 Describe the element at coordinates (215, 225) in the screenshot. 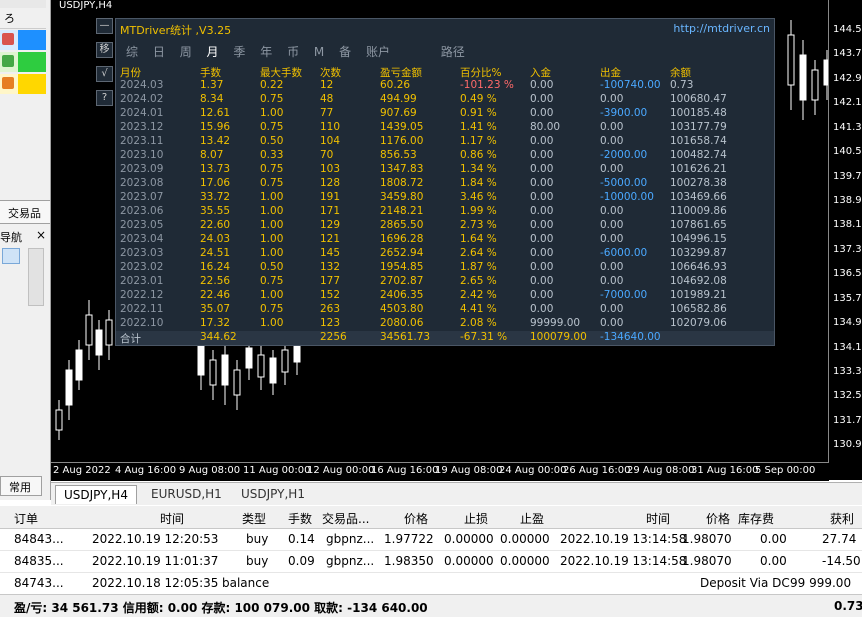

I see `stats-cell: 22.60` at that location.